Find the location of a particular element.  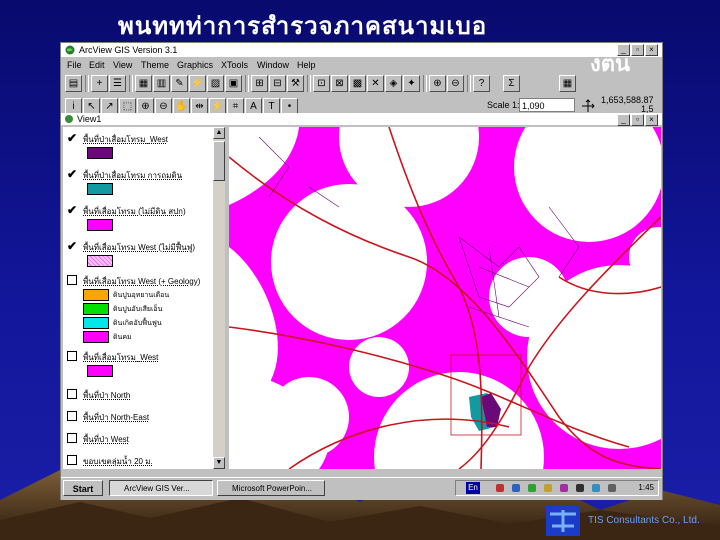

sum-icon: Σ is located at coordinates (511, 83).